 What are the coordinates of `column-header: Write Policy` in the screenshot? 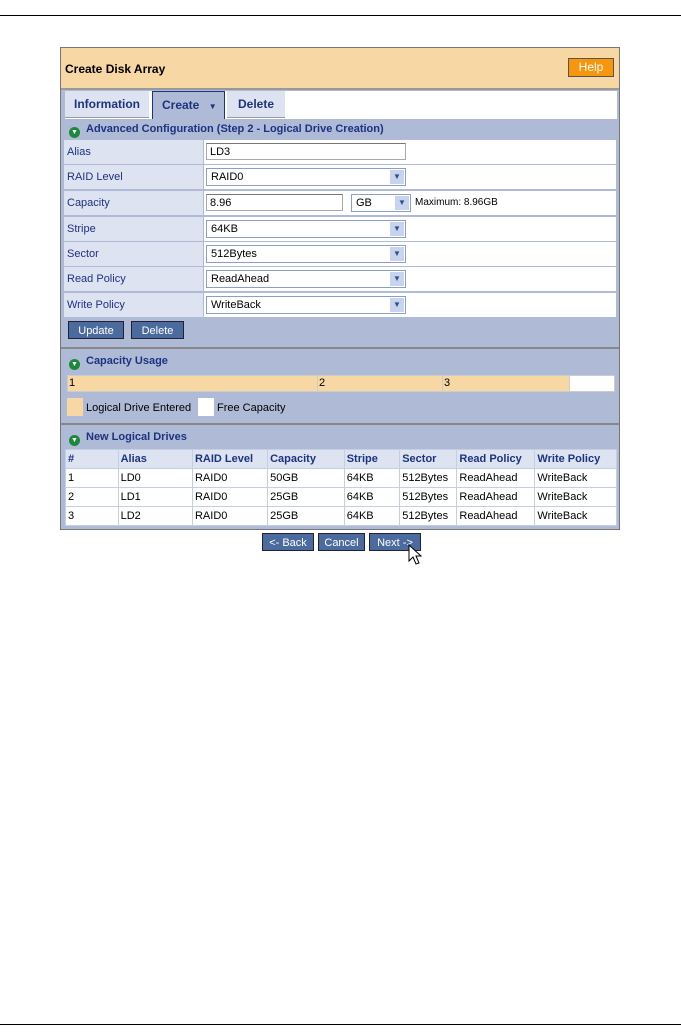 It's located at (575, 459).